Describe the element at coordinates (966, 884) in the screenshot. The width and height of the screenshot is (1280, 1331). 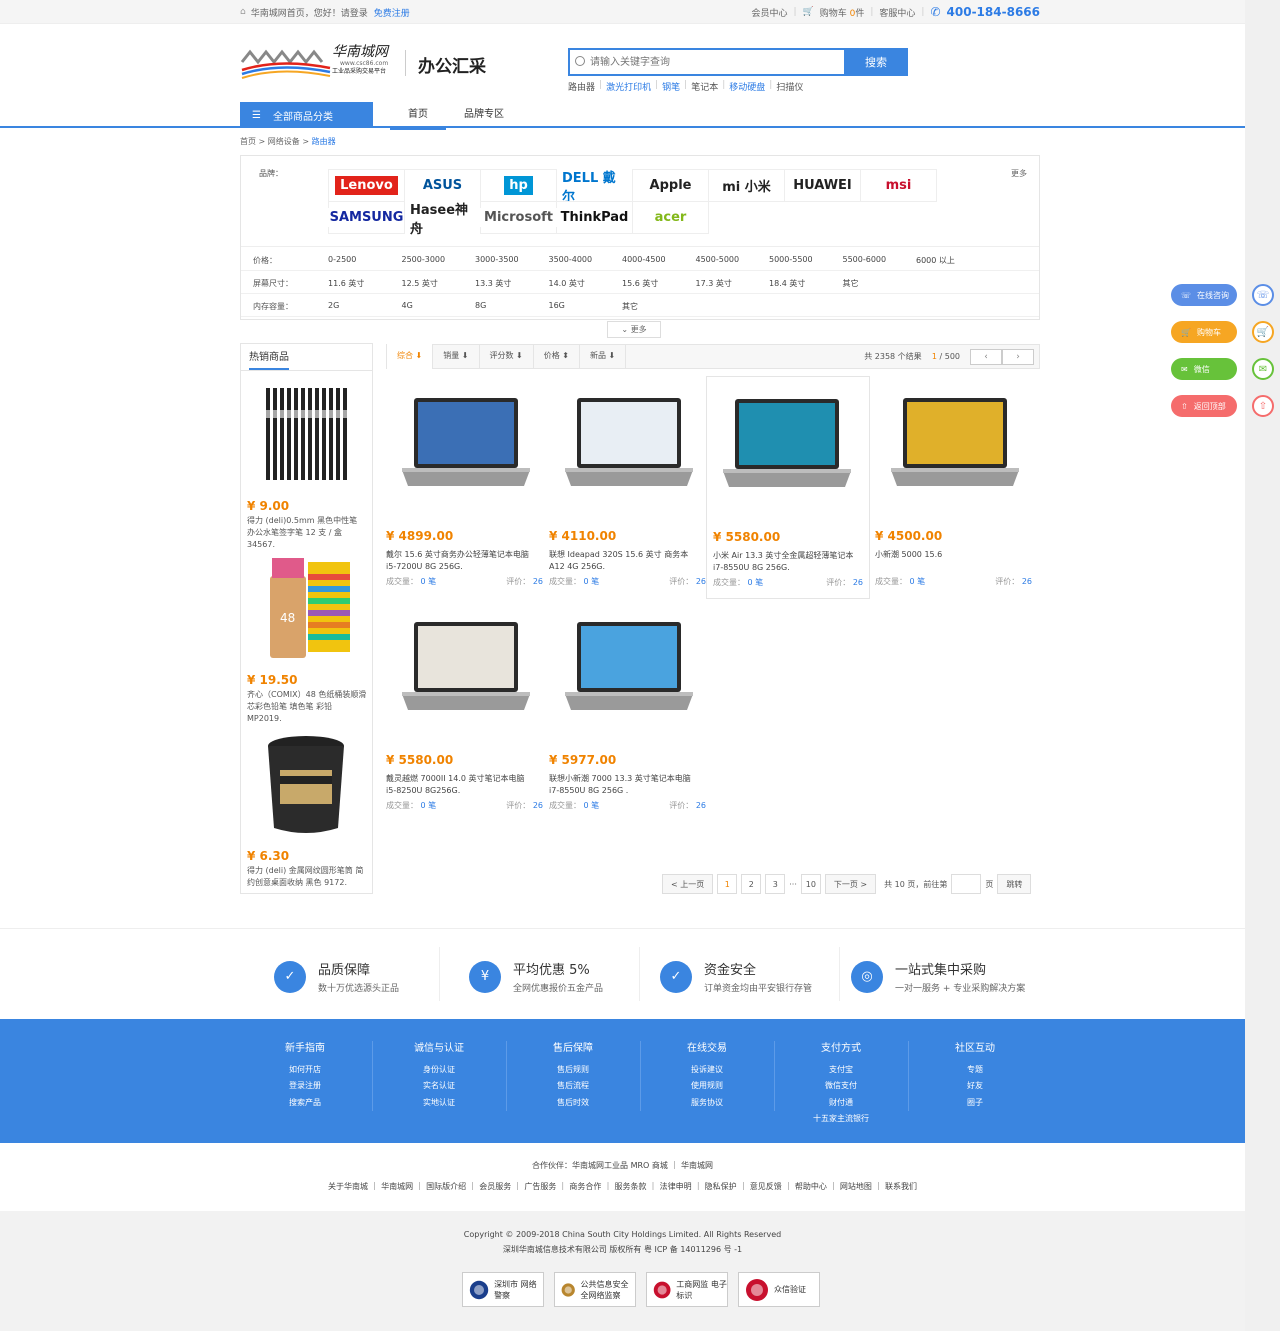
I see `page-jump-input` at that location.